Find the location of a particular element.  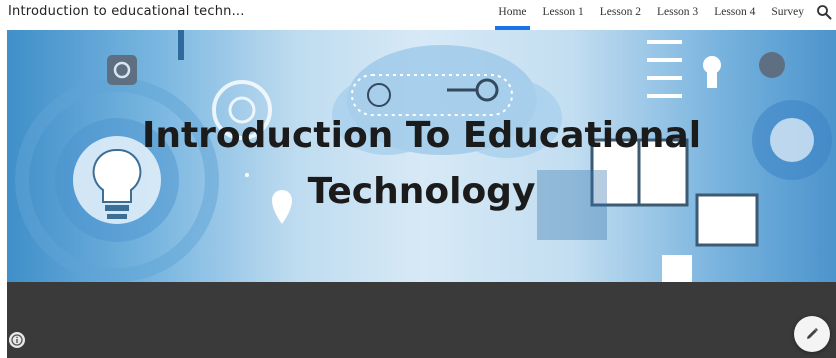

nav-item-lesson-4: Lesson 4 is located at coordinates (734, 15).